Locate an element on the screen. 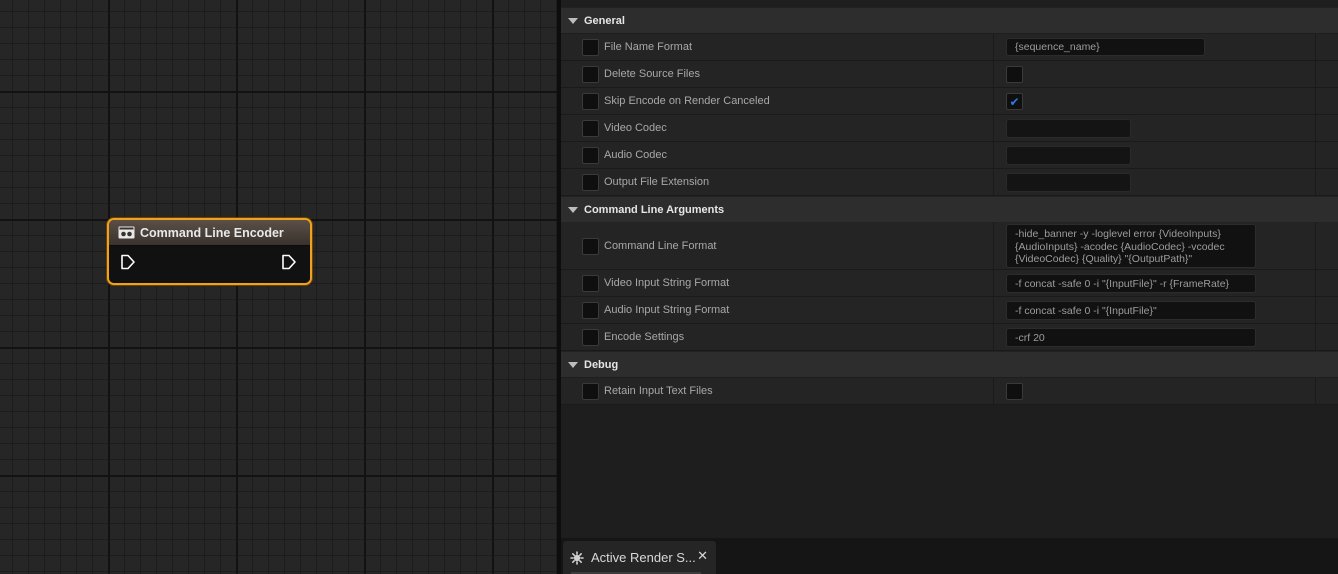 This screenshot has width=1338, height=574. property-label: Video Codec is located at coordinates (635, 128).